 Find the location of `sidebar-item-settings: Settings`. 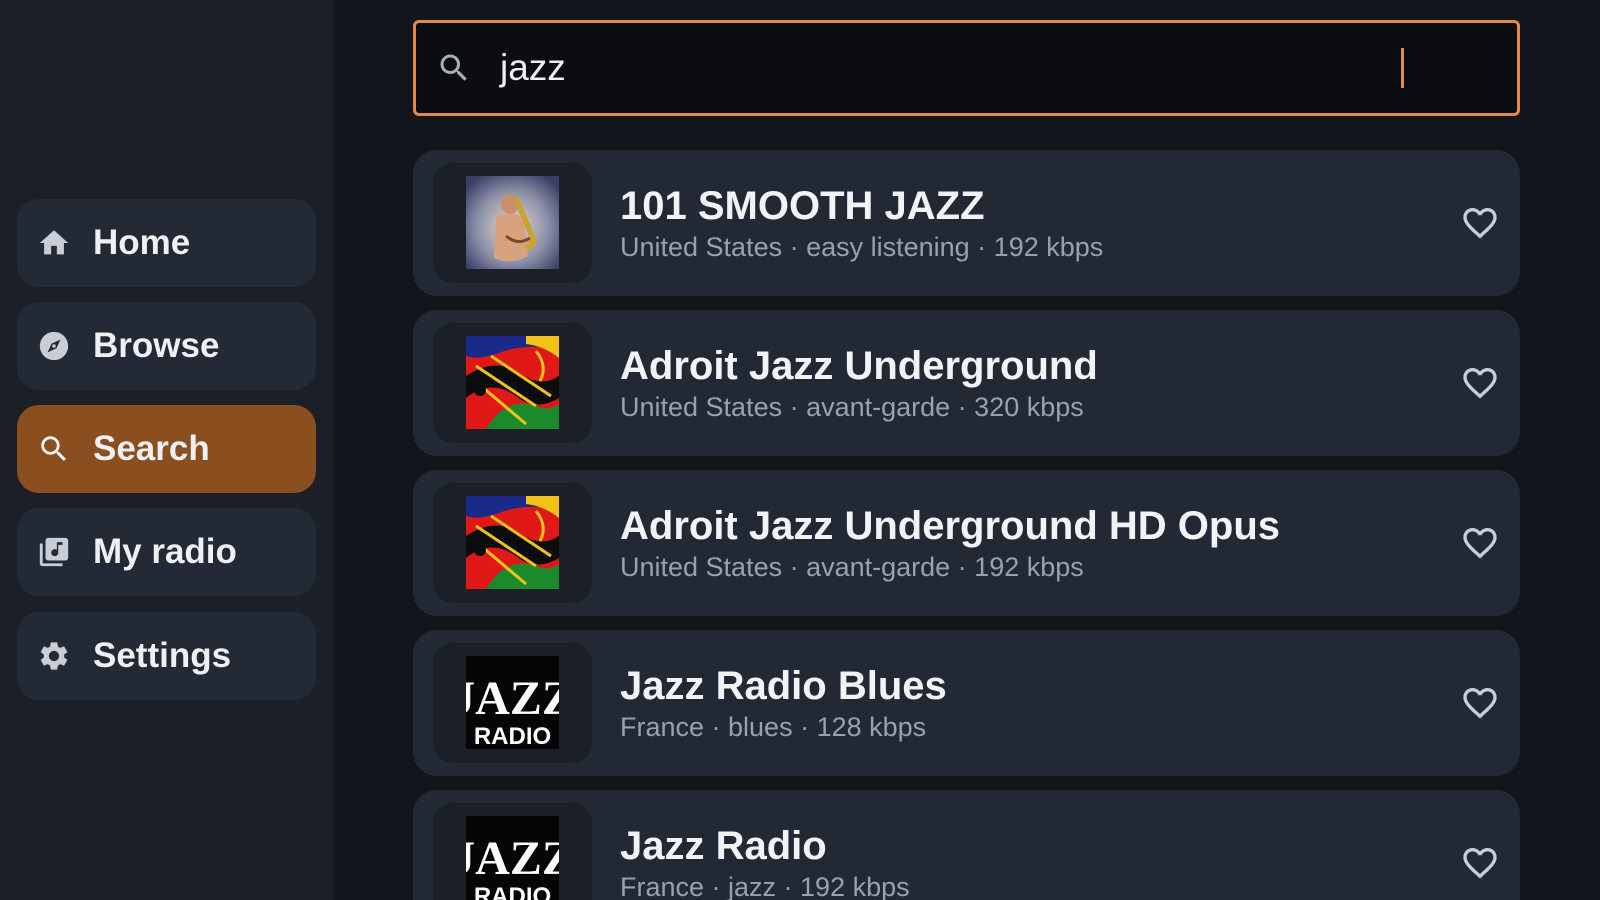

sidebar-item-settings: Settings is located at coordinates (166, 656).